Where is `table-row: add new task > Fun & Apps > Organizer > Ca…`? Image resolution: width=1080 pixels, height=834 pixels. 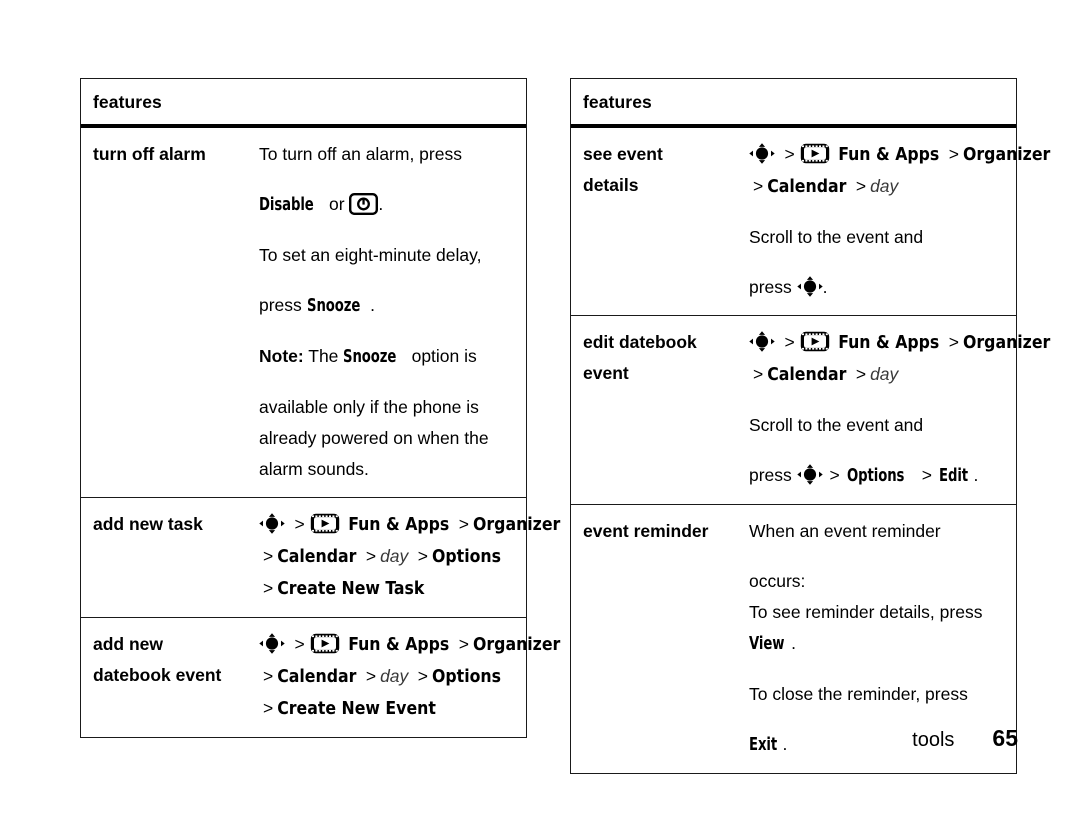 table-row: add new task > Fun & Apps > Organizer > Ca… is located at coordinates (320, 558).